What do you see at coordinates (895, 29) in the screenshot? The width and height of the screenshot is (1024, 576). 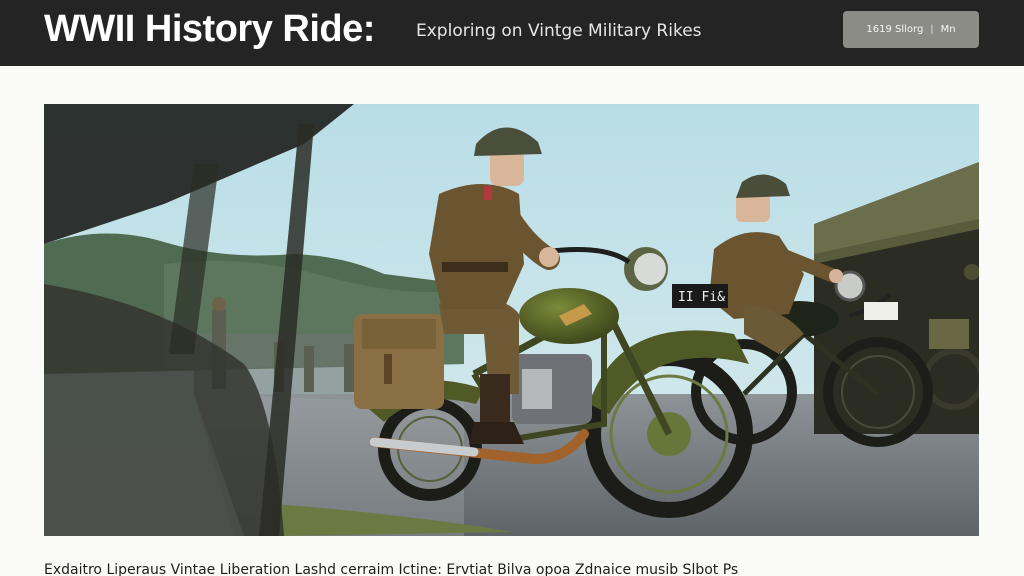 I see `header-button-left-label: 1619 Sllorg` at bounding box center [895, 29].